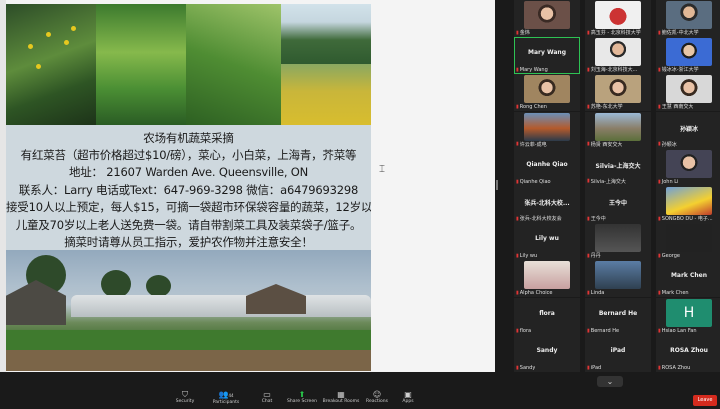  What do you see at coordinates (669, 144) in the screenshot?
I see `participant-name-label: 孙颖冰` at bounding box center [669, 144].